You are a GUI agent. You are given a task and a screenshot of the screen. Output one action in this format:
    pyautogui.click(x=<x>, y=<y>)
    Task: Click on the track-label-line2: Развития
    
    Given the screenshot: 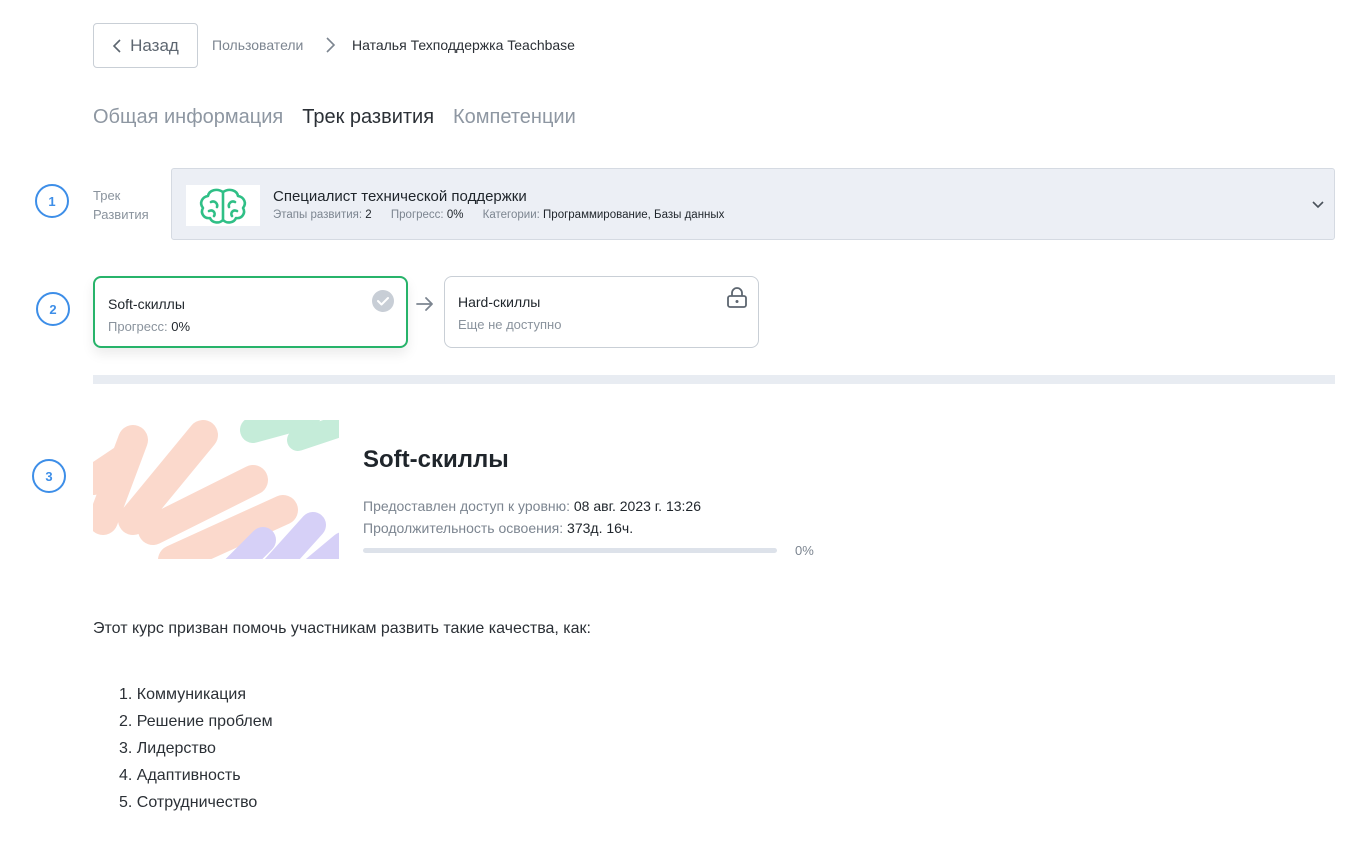 What is the action you would take?
    pyautogui.click(x=121, y=214)
    